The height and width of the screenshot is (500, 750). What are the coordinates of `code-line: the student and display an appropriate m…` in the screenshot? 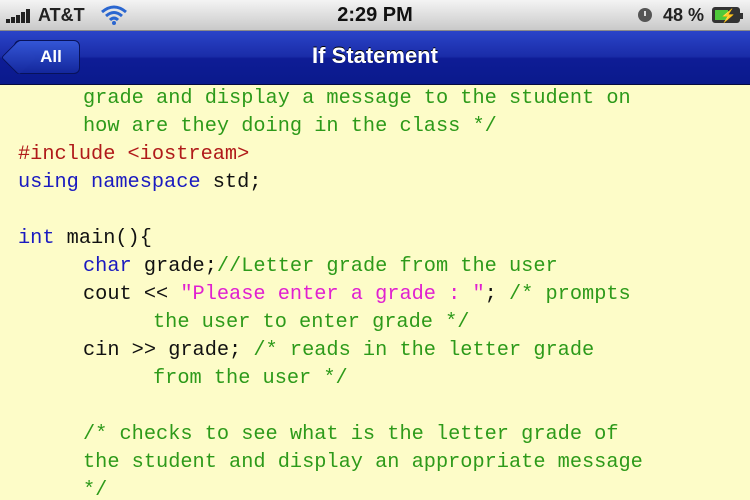 It's located at (363, 462).